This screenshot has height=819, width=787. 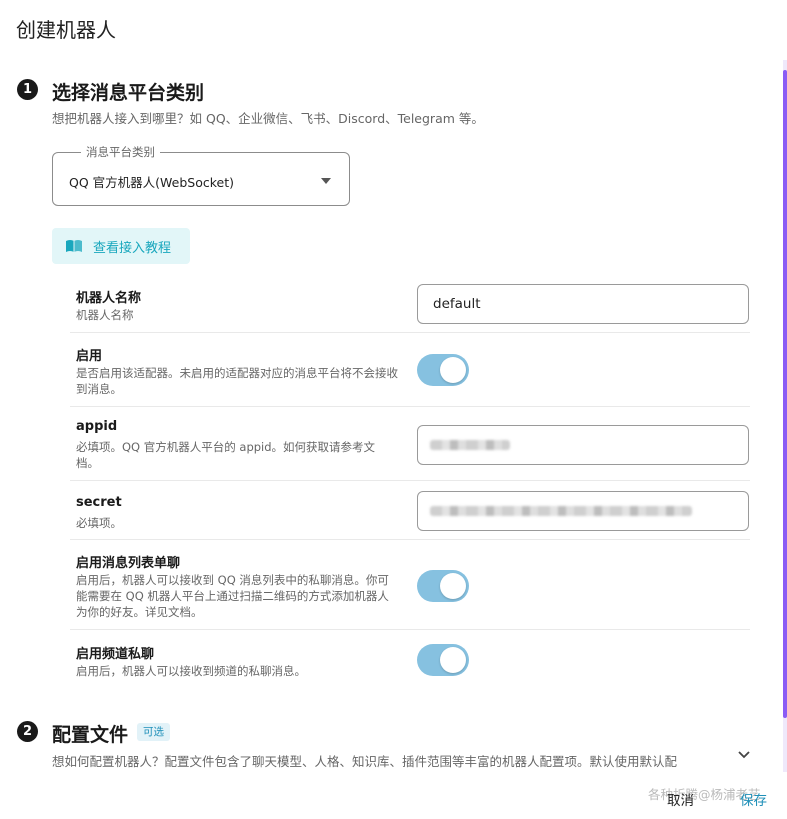 What do you see at coordinates (99, 523) in the screenshot?
I see `field-help: 必填项。` at bounding box center [99, 523].